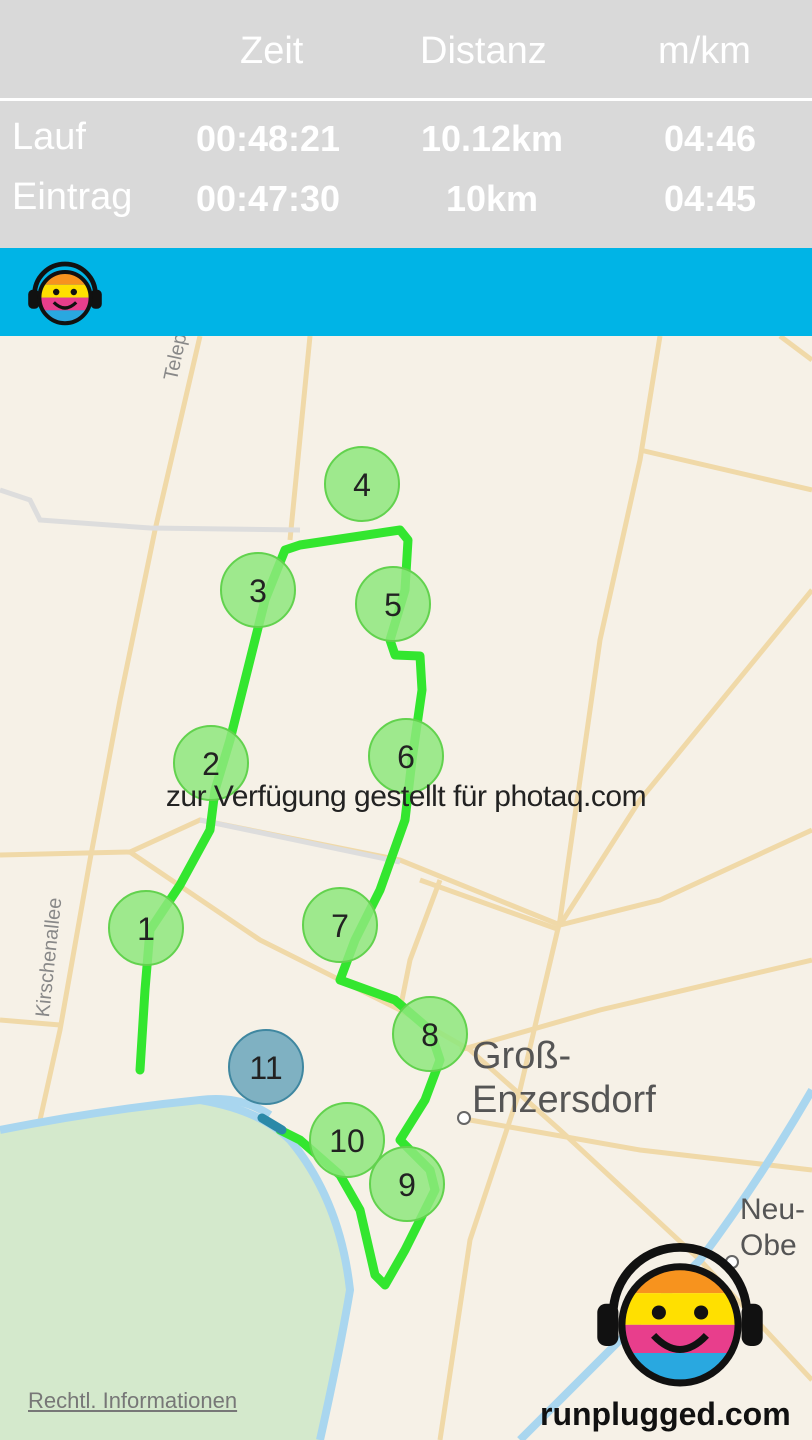 This screenshot has height=1440, width=812. What do you see at coordinates (406, 99) in the screenshot?
I see `header-divider` at bounding box center [406, 99].